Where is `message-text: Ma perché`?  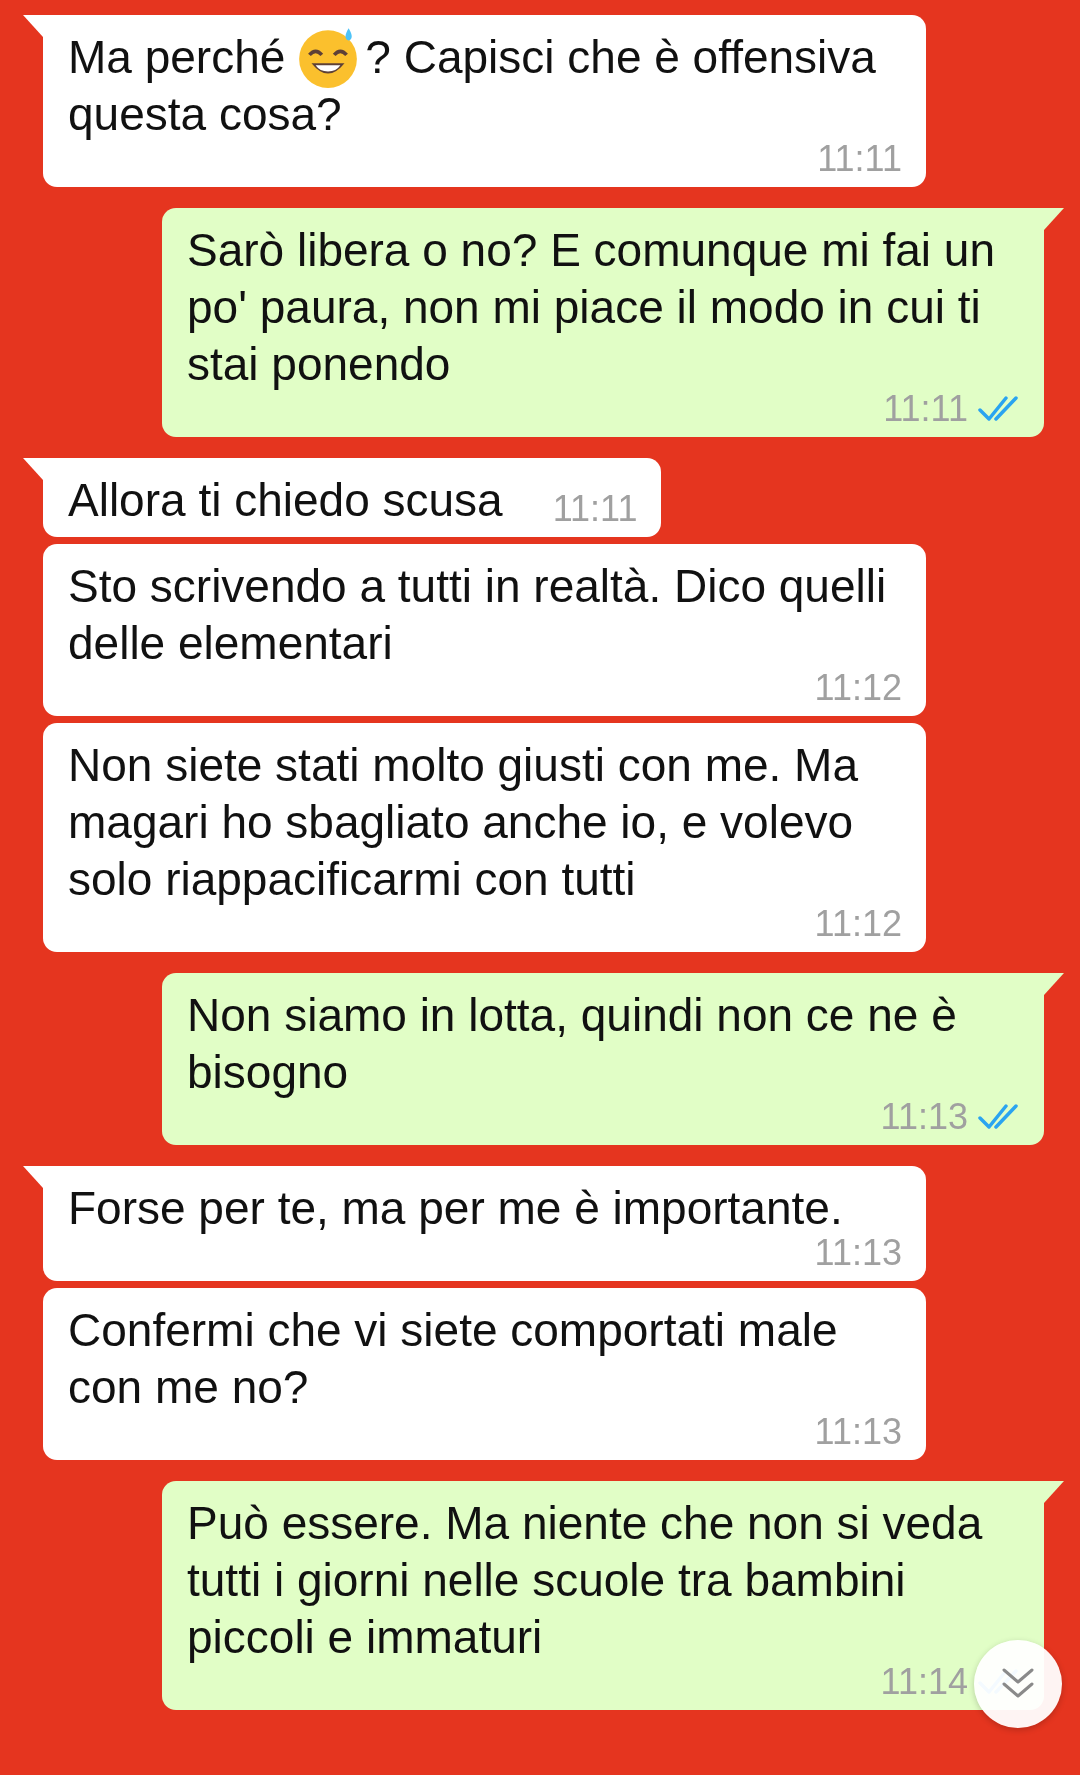 message-text: Ma perché is located at coordinates (177, 57).